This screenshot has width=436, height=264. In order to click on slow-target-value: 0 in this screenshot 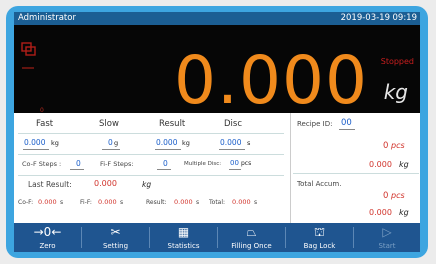, I will do `click(110, 142)`.